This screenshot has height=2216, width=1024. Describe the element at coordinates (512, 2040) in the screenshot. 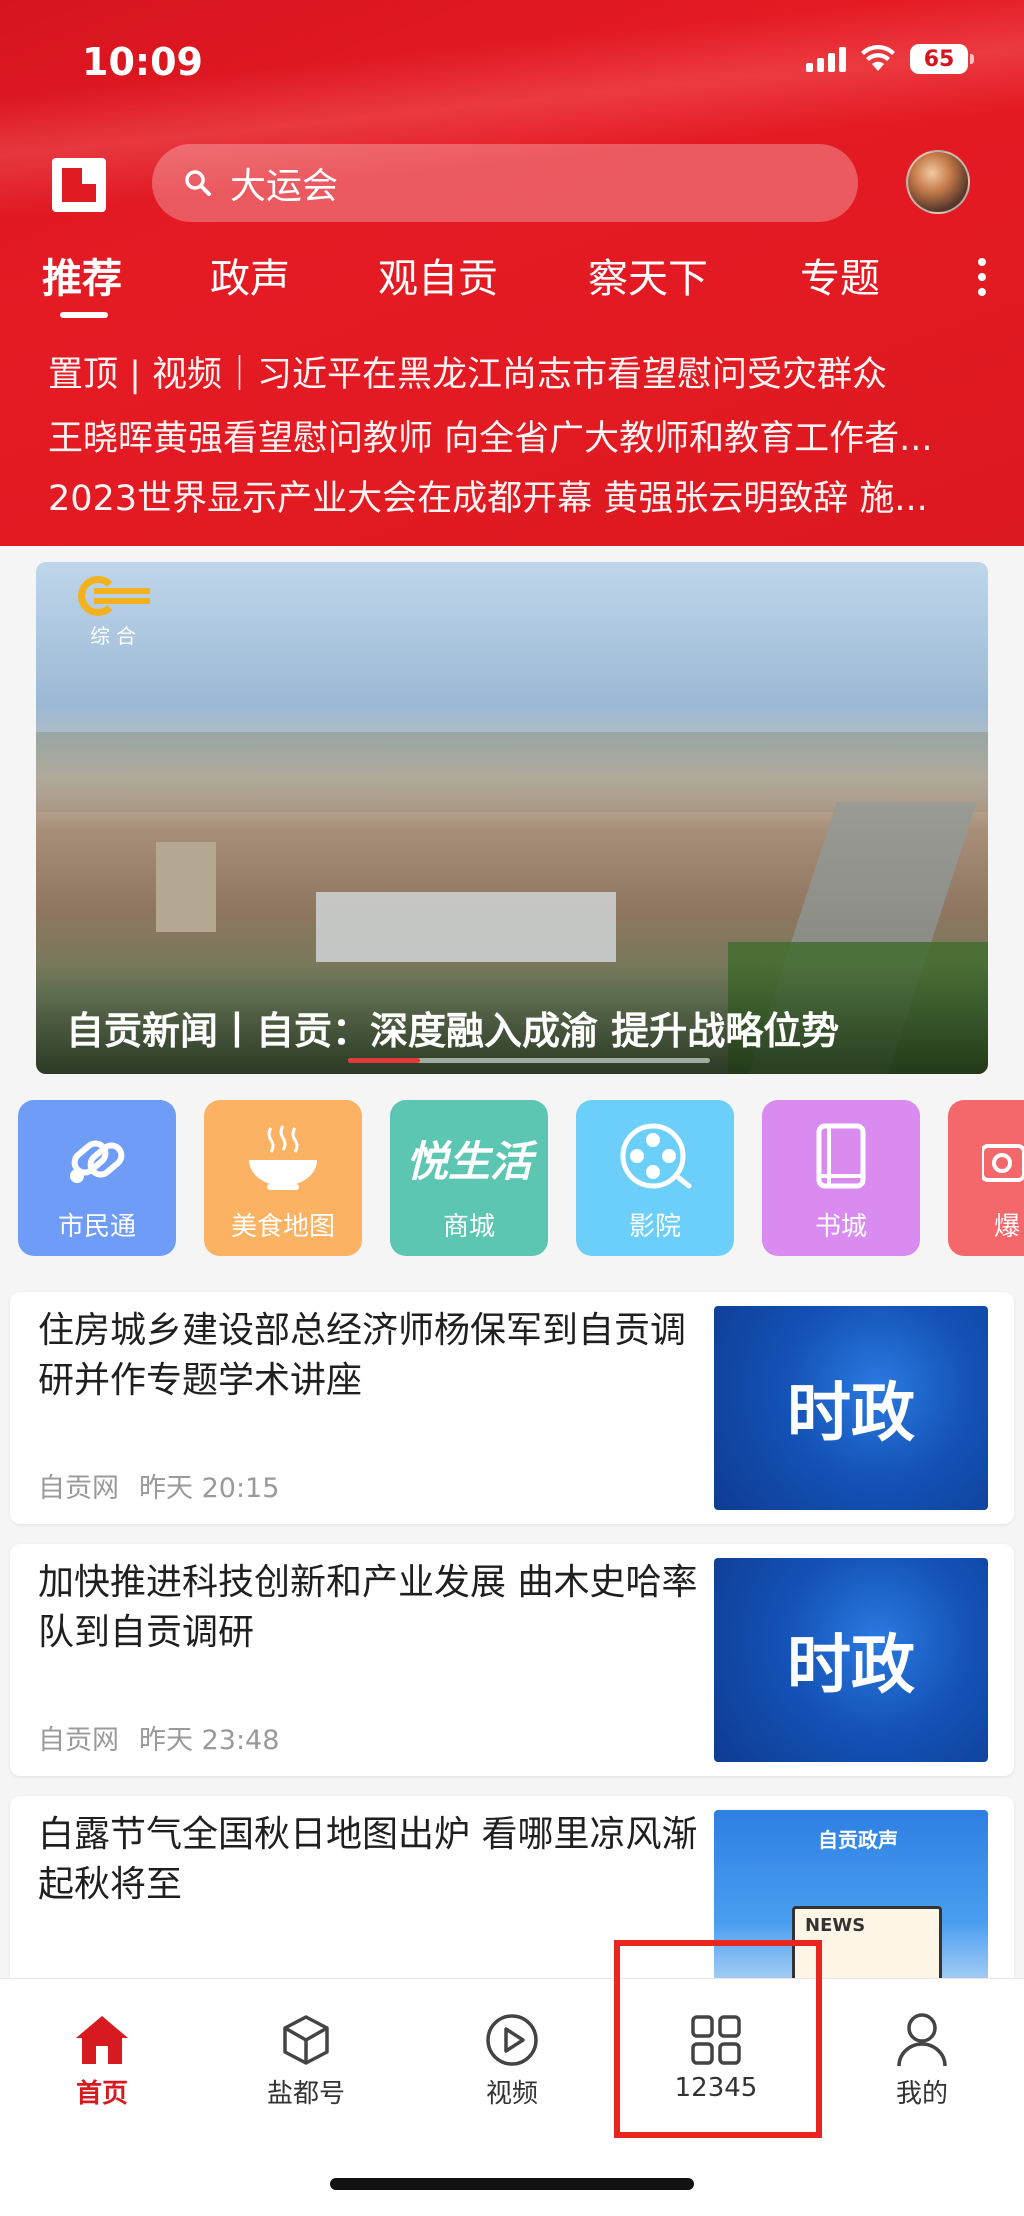

I see `play-circle-icon` at that location.